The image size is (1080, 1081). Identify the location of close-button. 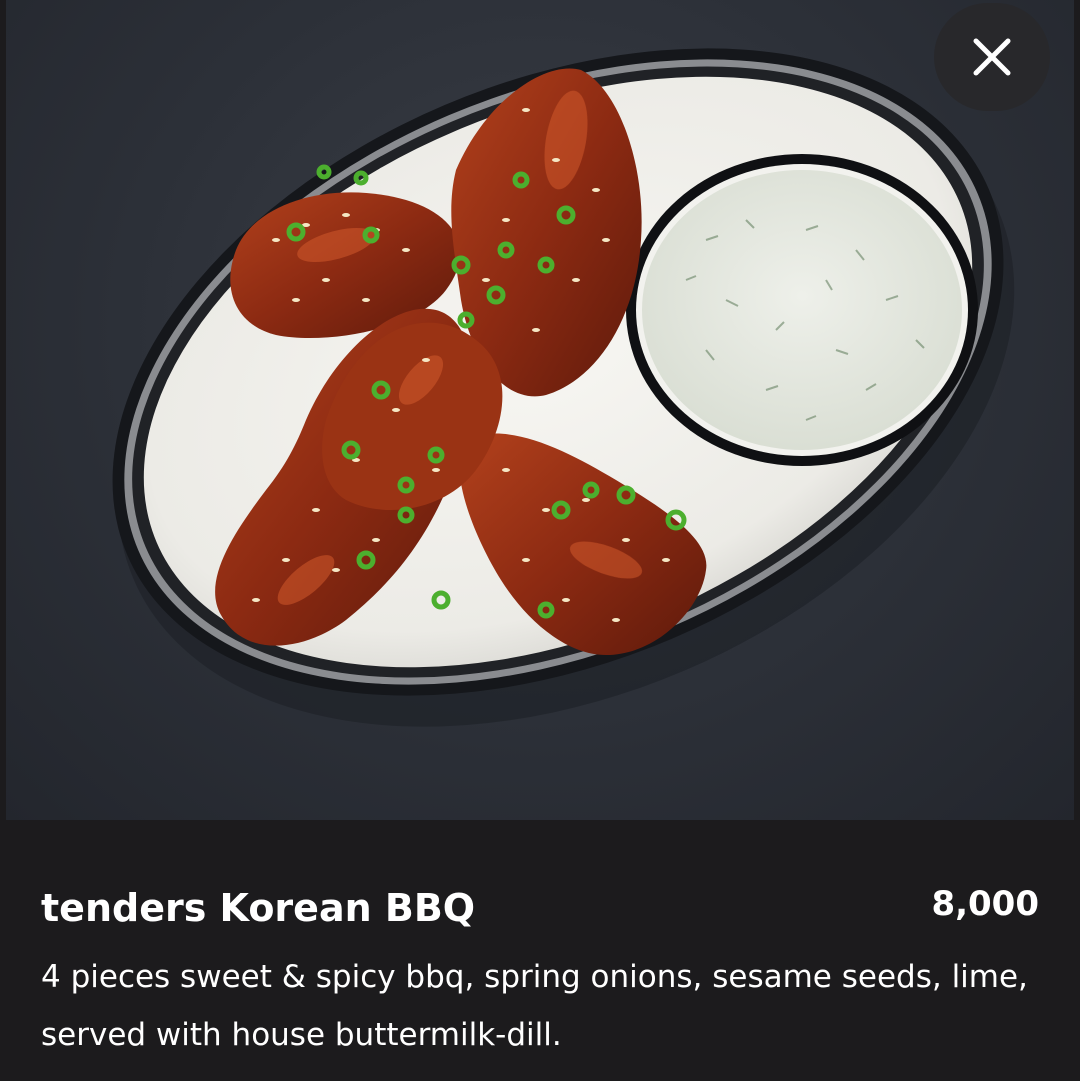
(992, 57).